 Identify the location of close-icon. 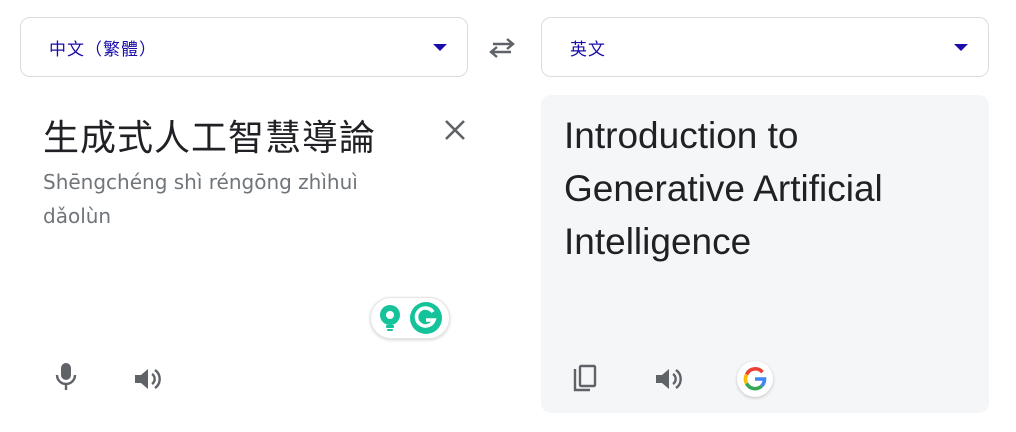
(455, 130).